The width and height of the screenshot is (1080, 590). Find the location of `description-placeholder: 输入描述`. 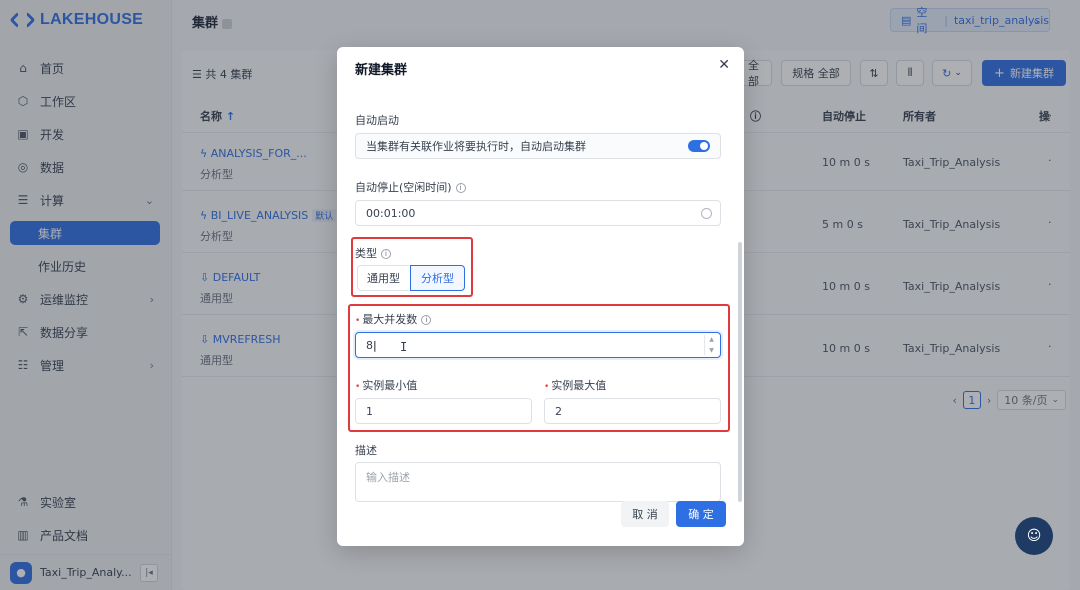

description-placeholder: 输入描述 is located at coordinates (388, 477).